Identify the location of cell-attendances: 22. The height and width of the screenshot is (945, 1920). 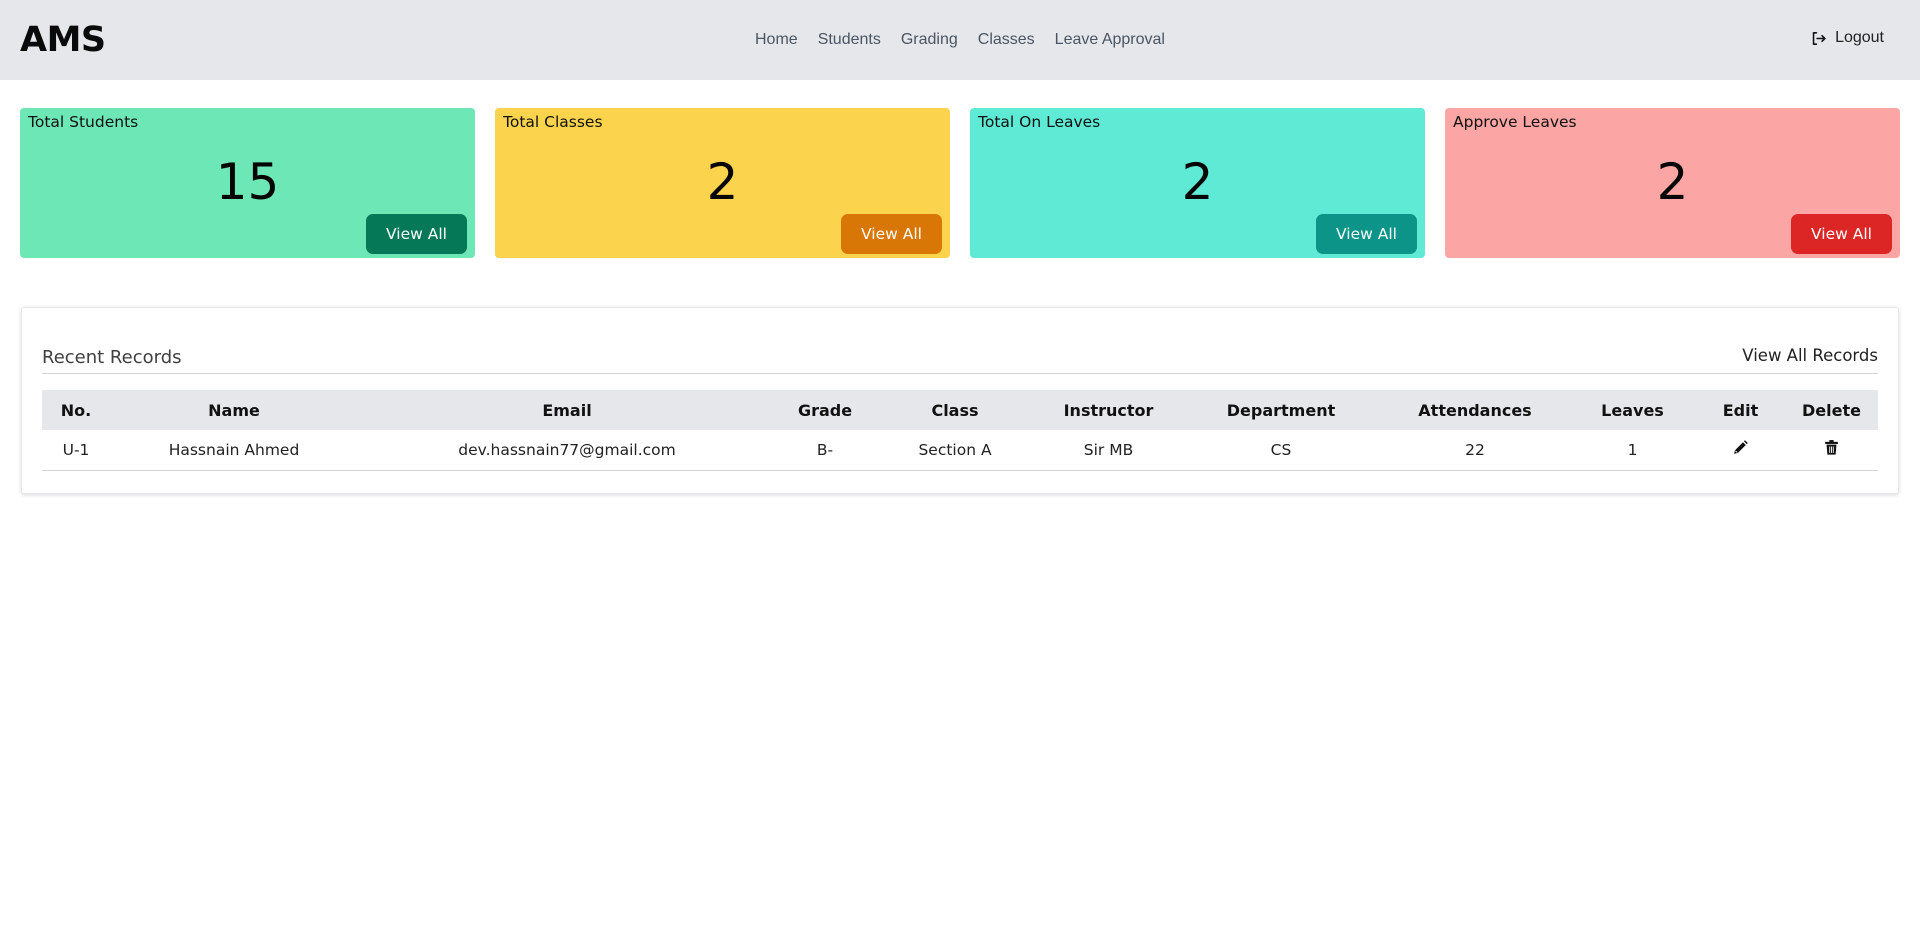
(1475, 449).